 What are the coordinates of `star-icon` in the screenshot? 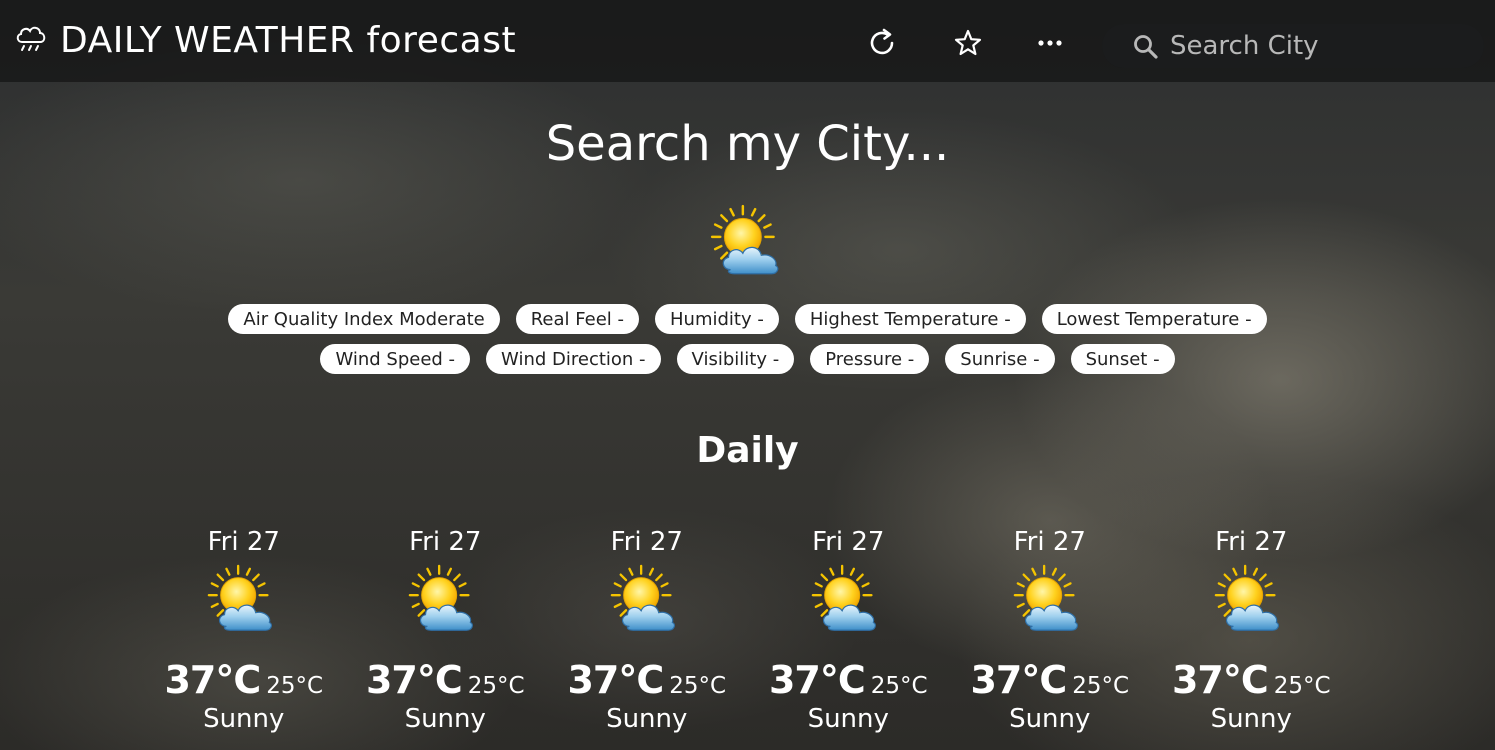 It's located at (968, 42).